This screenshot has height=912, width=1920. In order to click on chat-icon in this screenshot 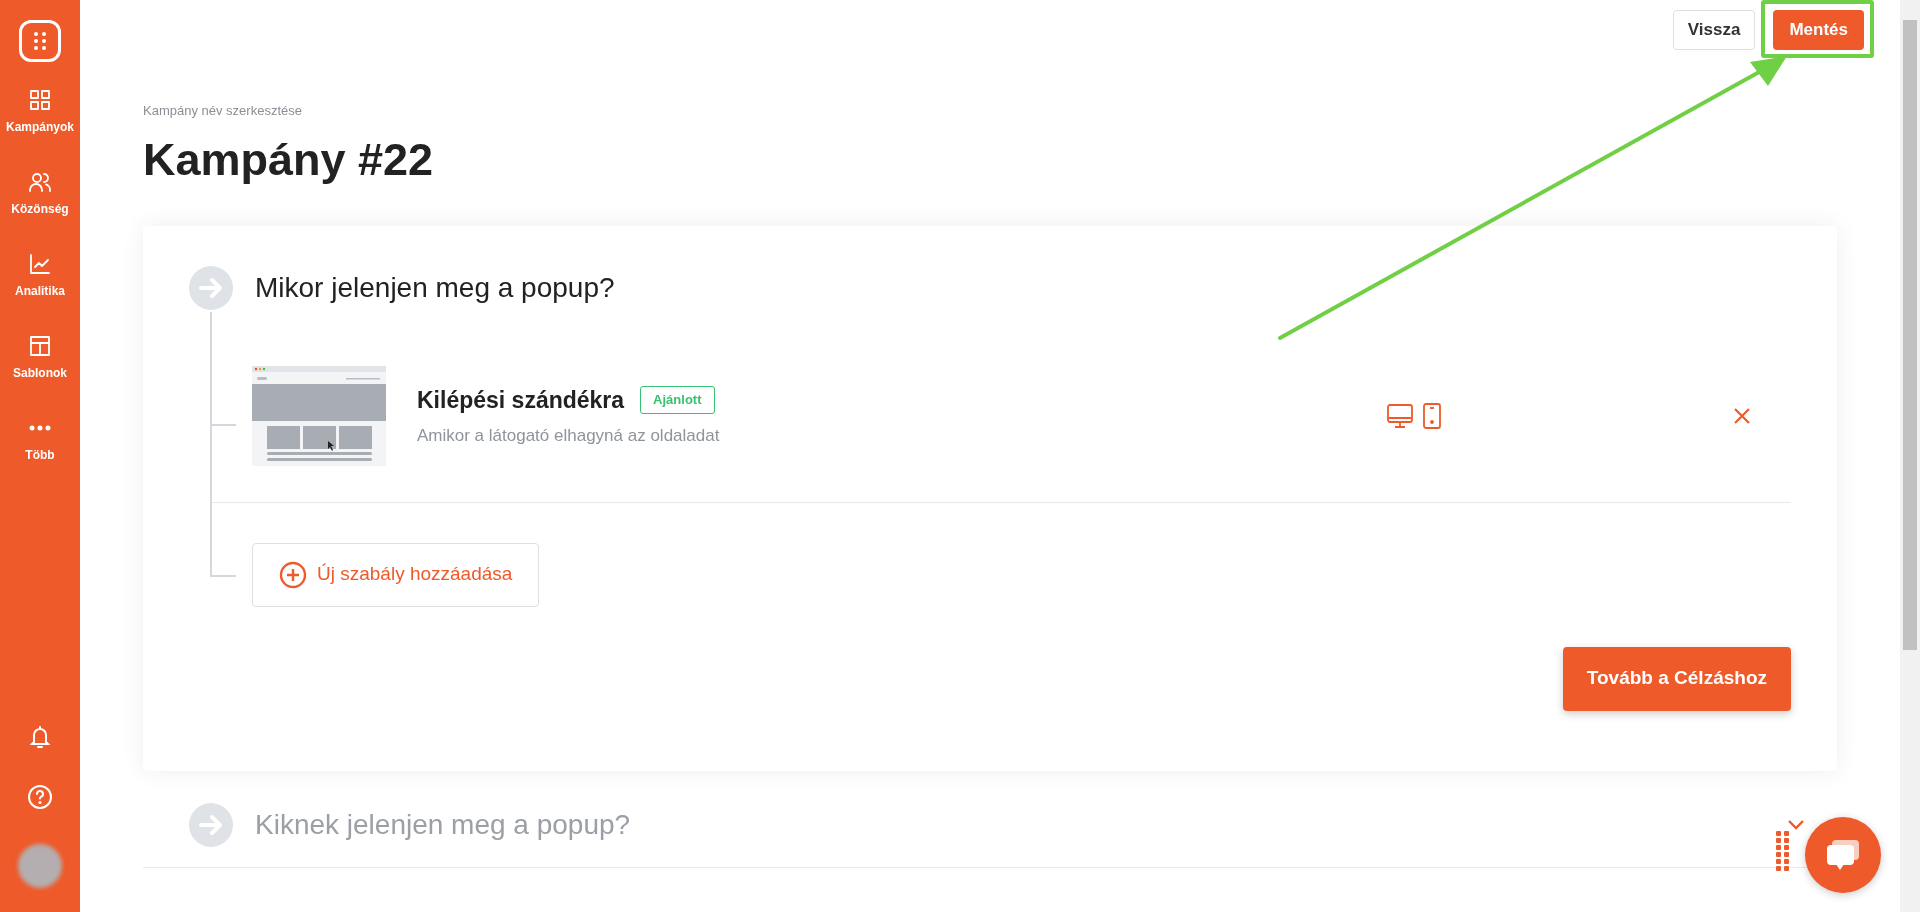, I will do `click(1843, 855)`.